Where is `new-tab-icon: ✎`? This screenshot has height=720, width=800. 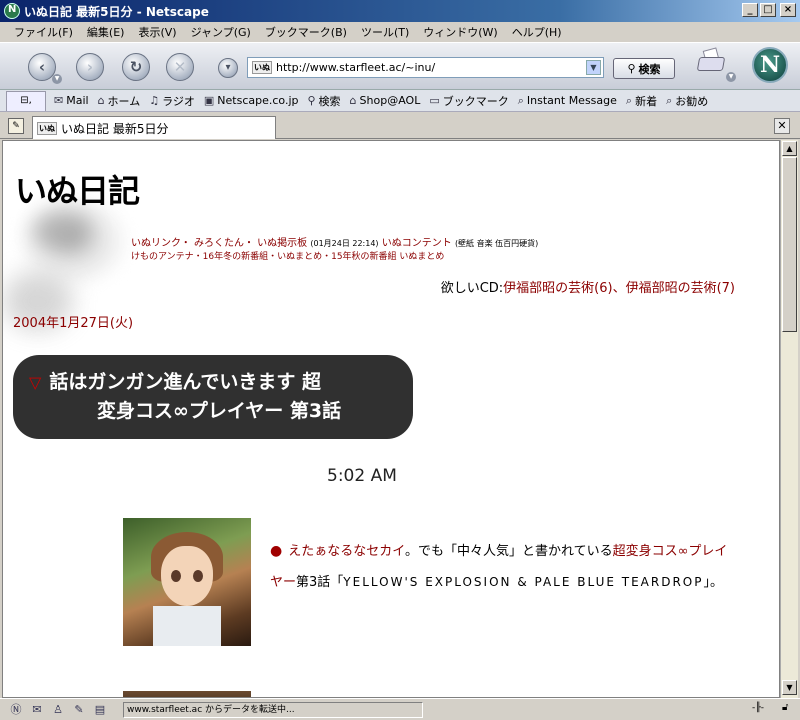 new-tab-icon: ✎ is located at coordinates (16, 126).